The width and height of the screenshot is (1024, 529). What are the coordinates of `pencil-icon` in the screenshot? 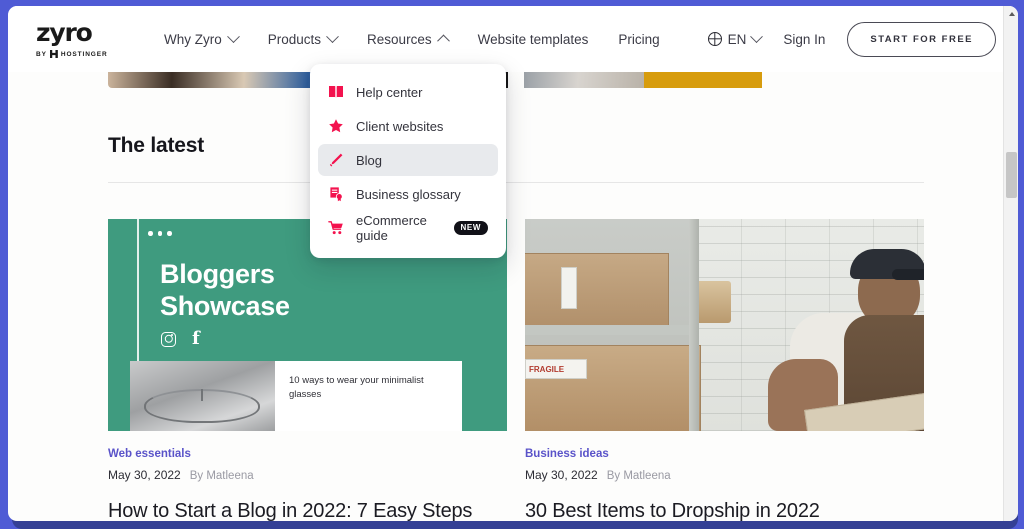 It's located at (336, 160).